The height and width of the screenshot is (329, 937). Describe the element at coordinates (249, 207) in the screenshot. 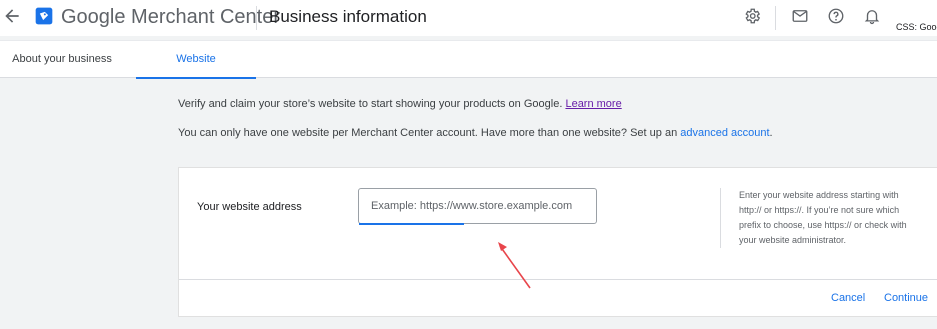

I see `website-address-label: Your website address` at that location.